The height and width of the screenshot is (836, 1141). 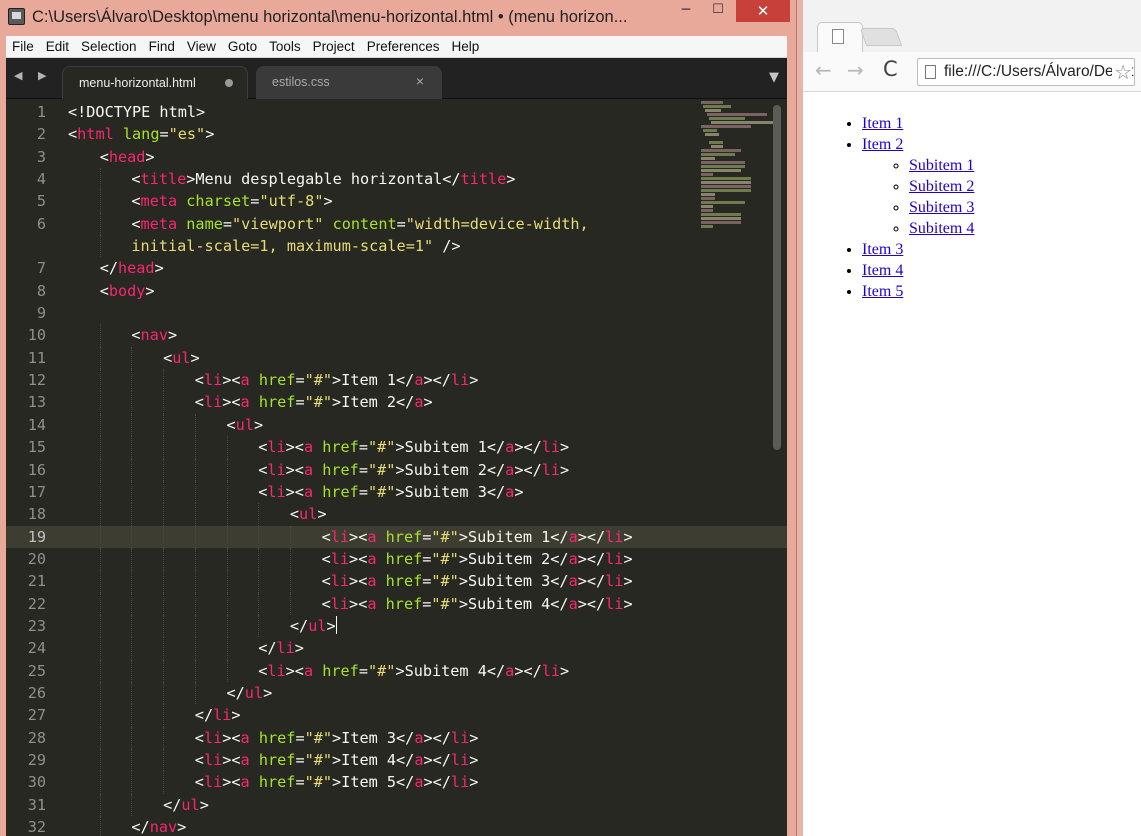 What do you see at coordinates (420, 81) in the screenshot?
I see `tab-close-icon: ×` at bounding box center [420, 81].